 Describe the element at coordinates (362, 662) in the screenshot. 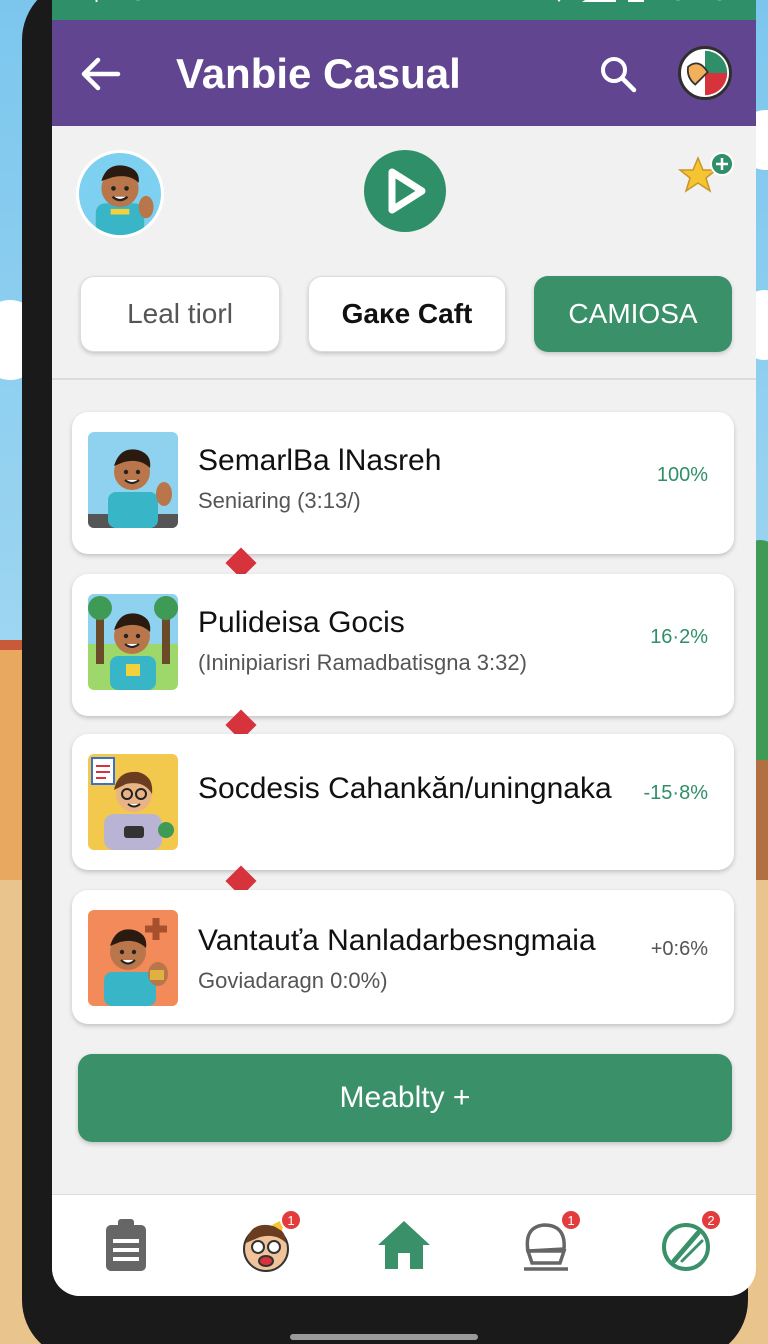

I see `list-item-subtitle: (Ininipiarisri Ramadbatisgna 3:32)` at that location.